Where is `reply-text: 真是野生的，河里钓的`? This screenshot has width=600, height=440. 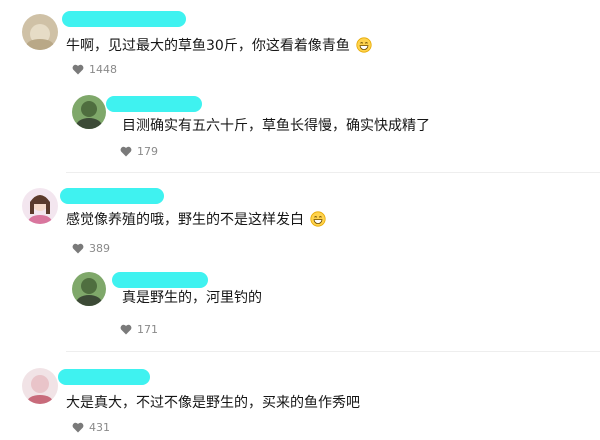
reply-text: 真是野生的，河里钓的 is located at coordinates (192, 298).